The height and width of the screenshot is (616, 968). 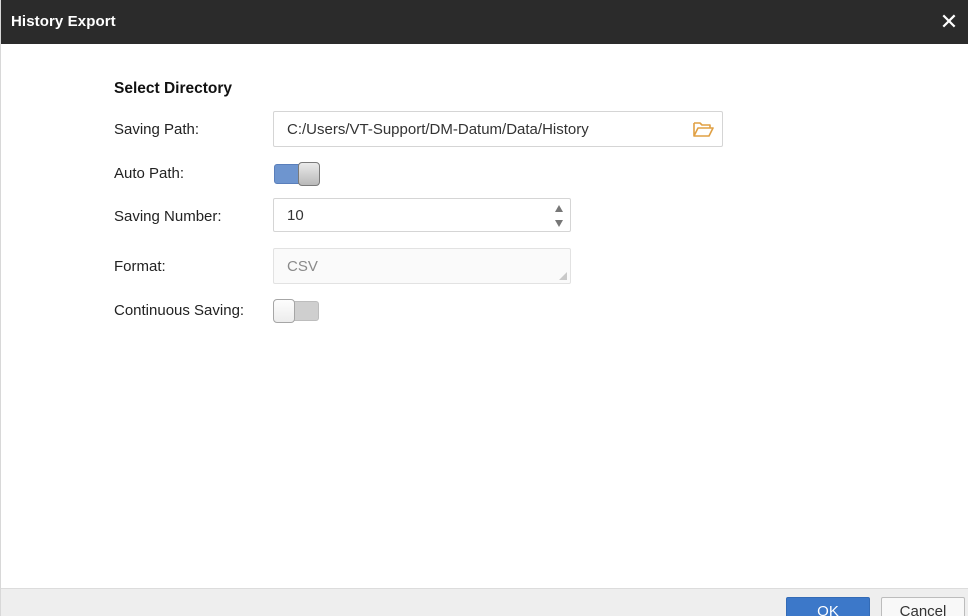 I want to click on section-title: Select Directory, so click(x=173, y=88).